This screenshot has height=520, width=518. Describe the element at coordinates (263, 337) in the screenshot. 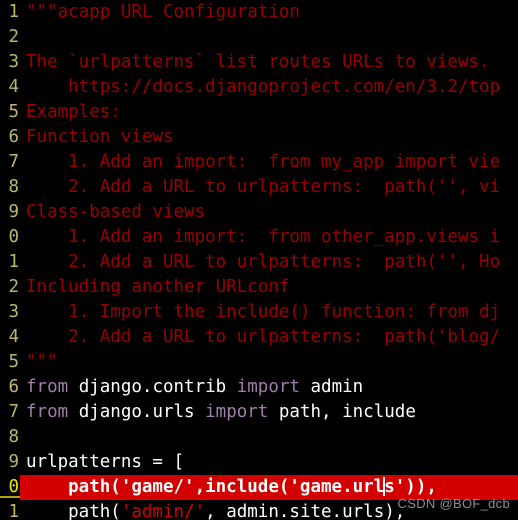

I see `code-token-docstring: 2. Add a URL to urlpatterns: path('blog/` at that location.